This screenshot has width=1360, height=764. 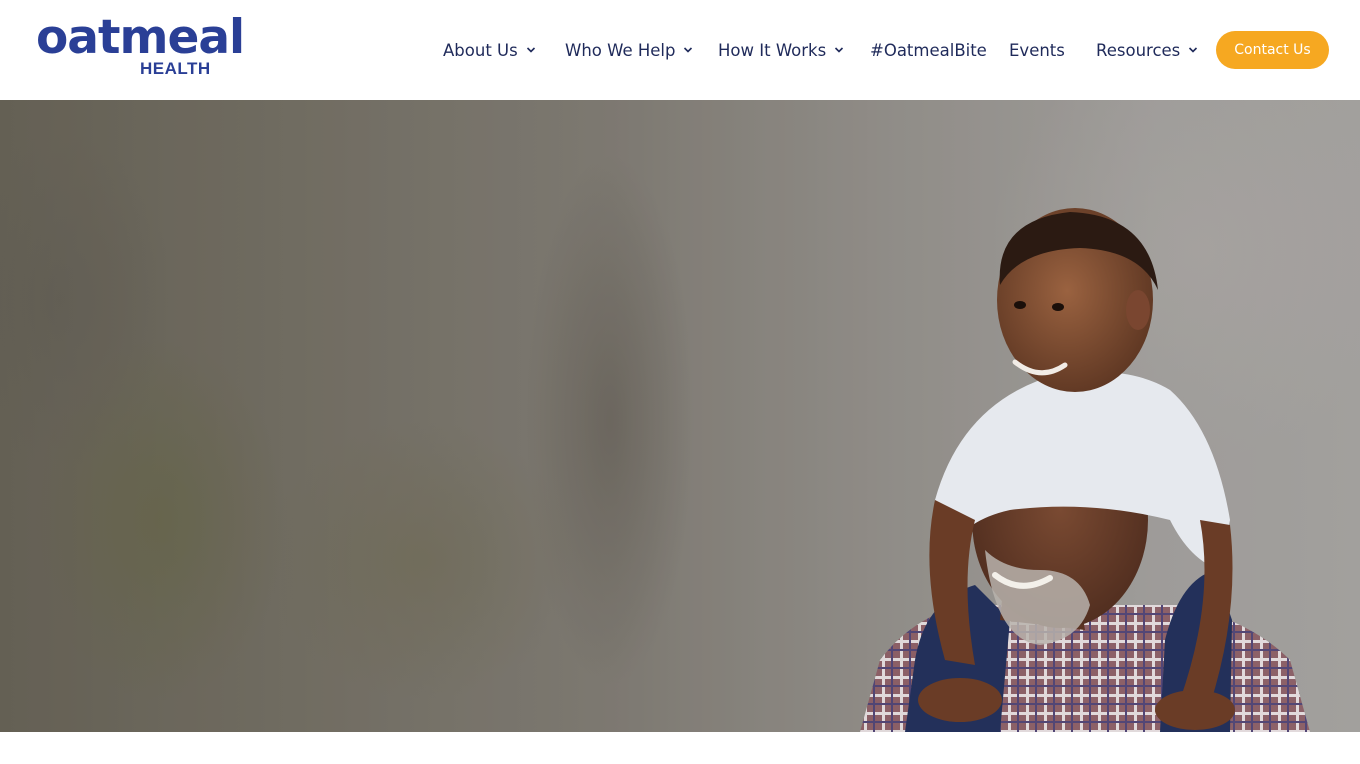 I want to click on nav-item-label: Events, so click(x=1037, y=50).